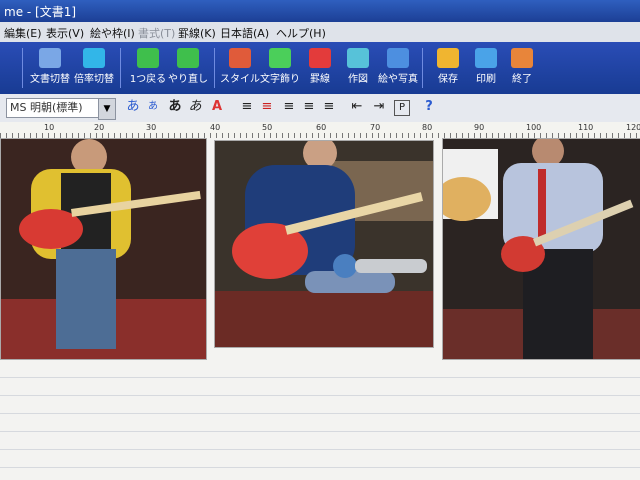  What do you see at coordinates (188, 69) in the screenshot?
I see `redo-button: やり直し` at bounding box center [188, 69].